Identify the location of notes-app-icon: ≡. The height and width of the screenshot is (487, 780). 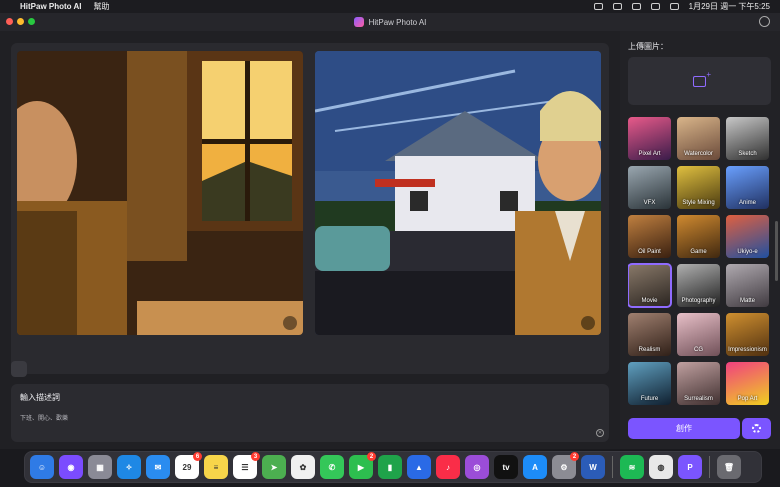
(216, 467).